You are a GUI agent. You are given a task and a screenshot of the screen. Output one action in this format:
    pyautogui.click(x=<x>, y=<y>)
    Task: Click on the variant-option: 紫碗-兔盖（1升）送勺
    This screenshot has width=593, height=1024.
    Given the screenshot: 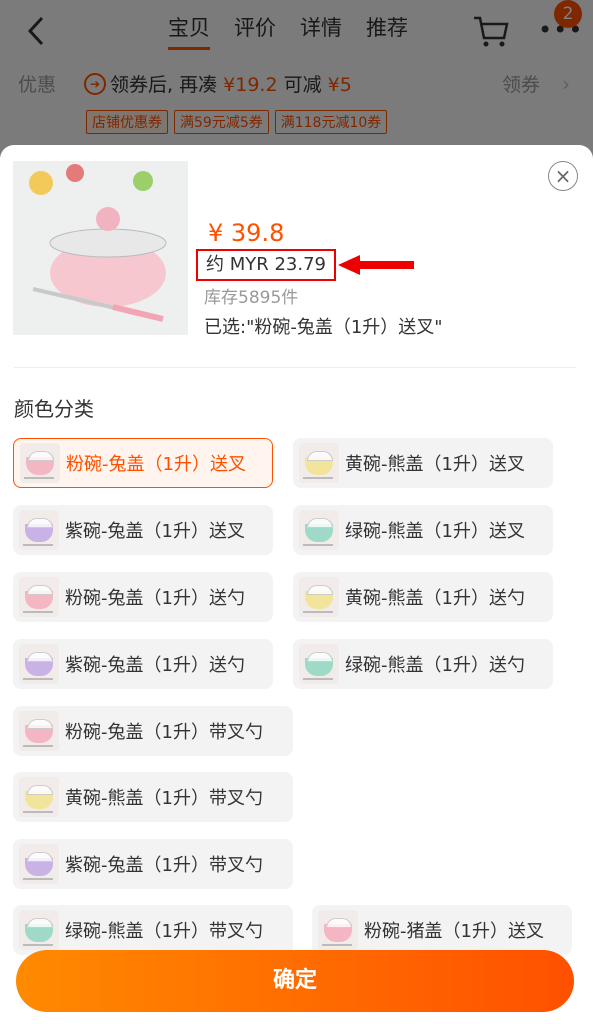 What is the action you would take?
    pyautogui.click(x=143, y=664)
    